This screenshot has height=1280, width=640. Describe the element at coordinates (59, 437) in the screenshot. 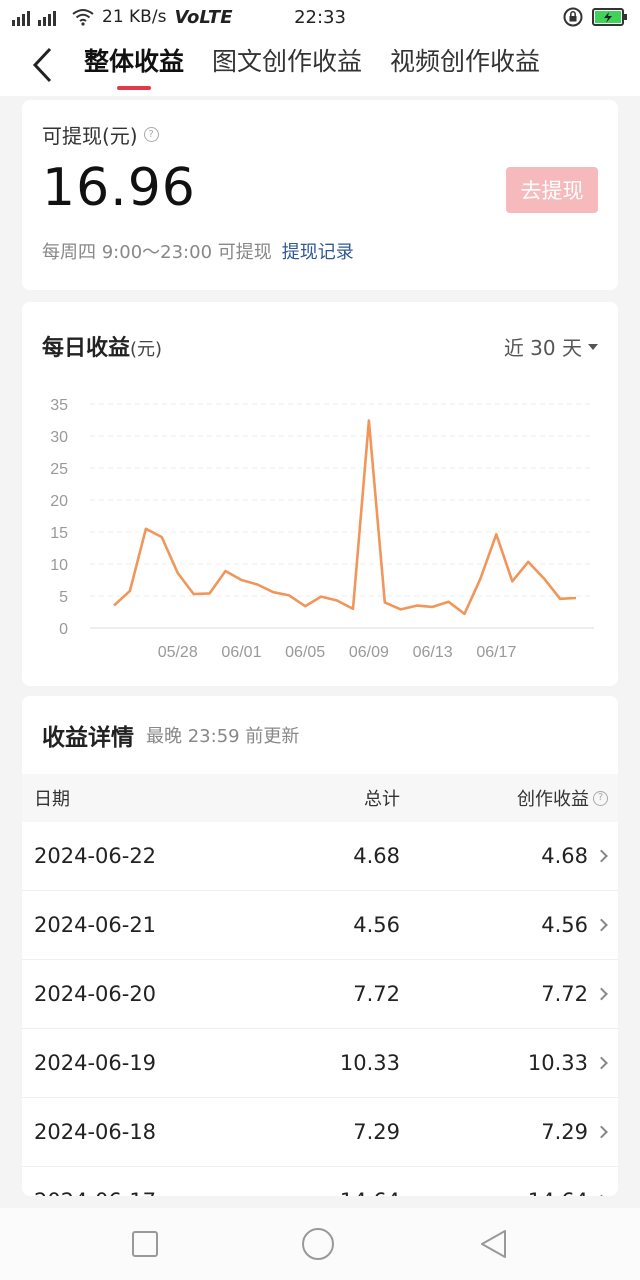

I see `y-tick-label: 30` at that location.